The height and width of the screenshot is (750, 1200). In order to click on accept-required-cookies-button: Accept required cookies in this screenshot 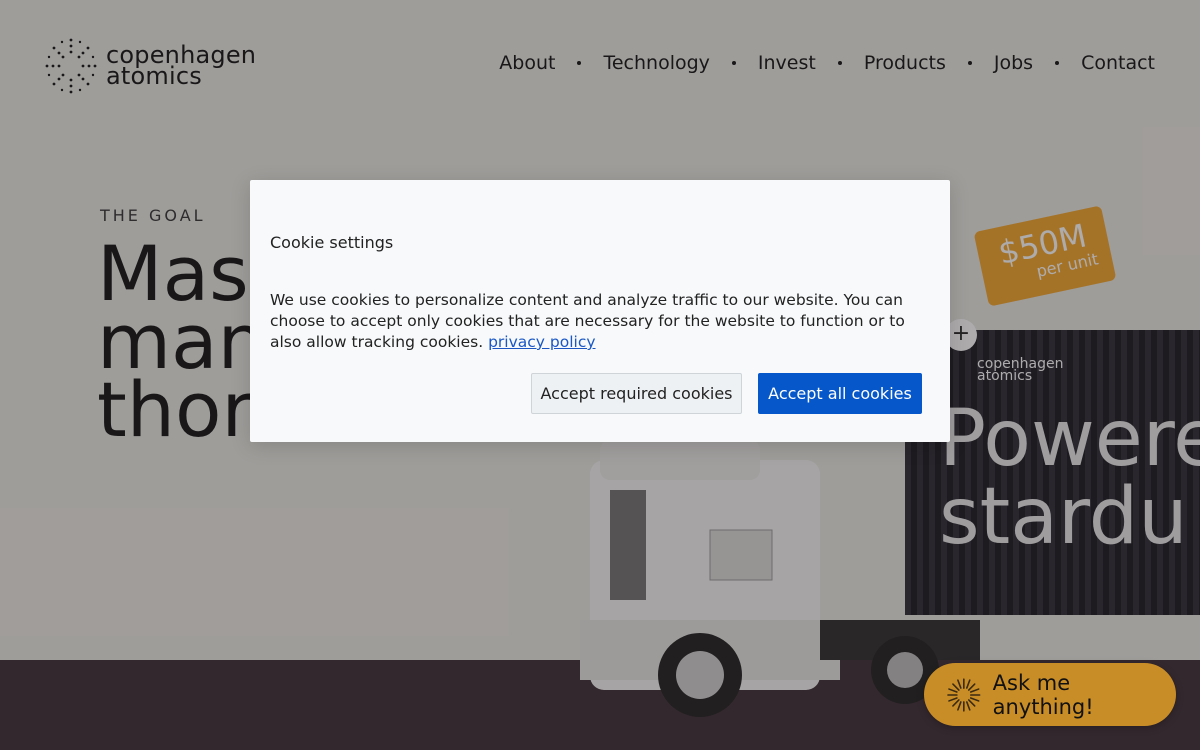, I will do `click(636, 393)`.